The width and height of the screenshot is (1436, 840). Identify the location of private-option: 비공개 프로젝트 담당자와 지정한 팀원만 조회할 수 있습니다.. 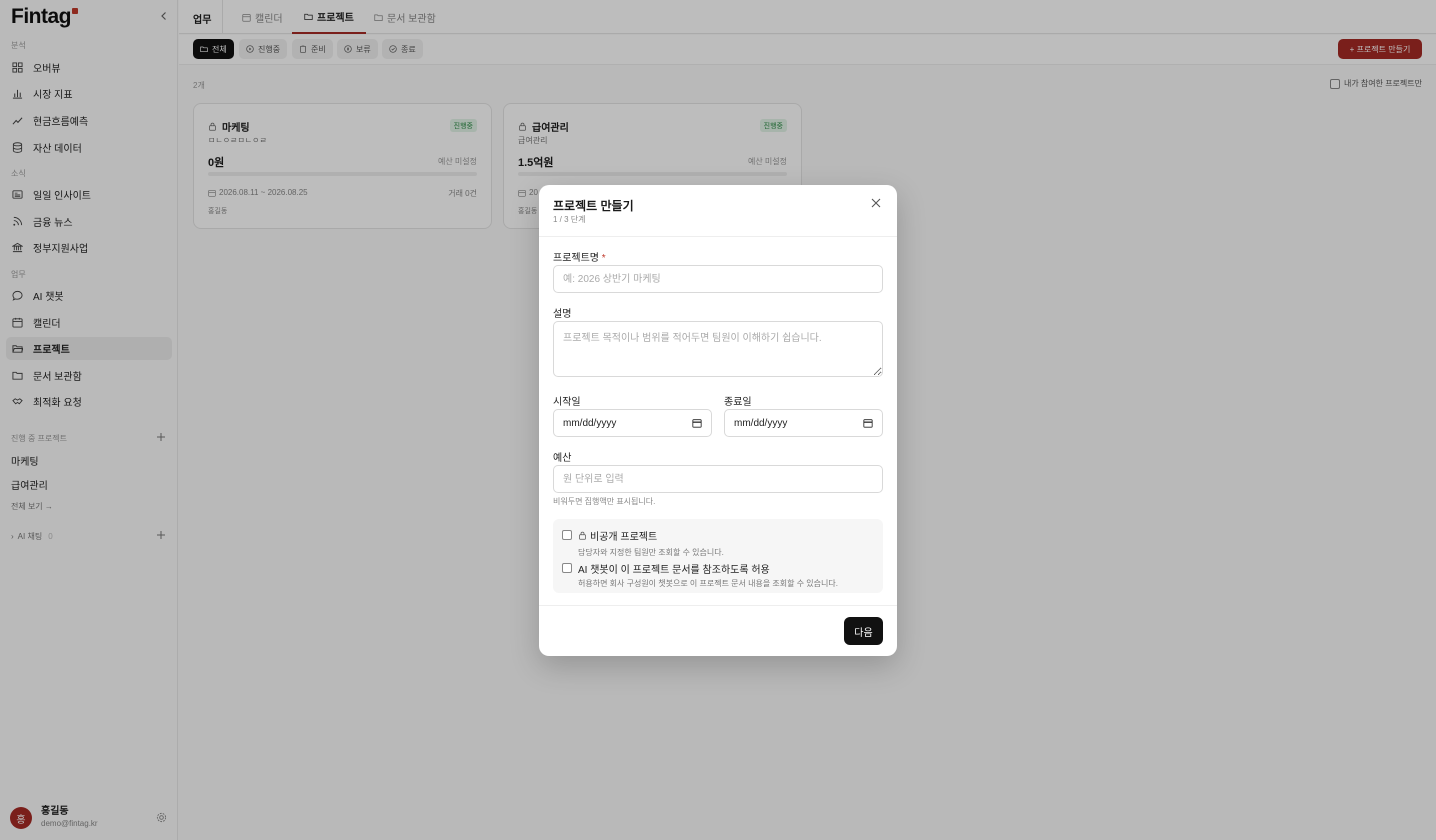
(643, 543).